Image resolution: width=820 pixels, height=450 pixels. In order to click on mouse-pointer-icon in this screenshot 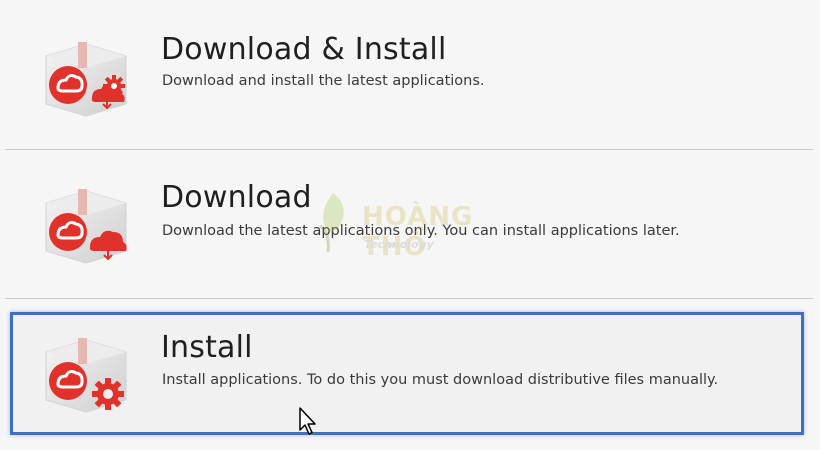, I will do `click(307, 421)`.